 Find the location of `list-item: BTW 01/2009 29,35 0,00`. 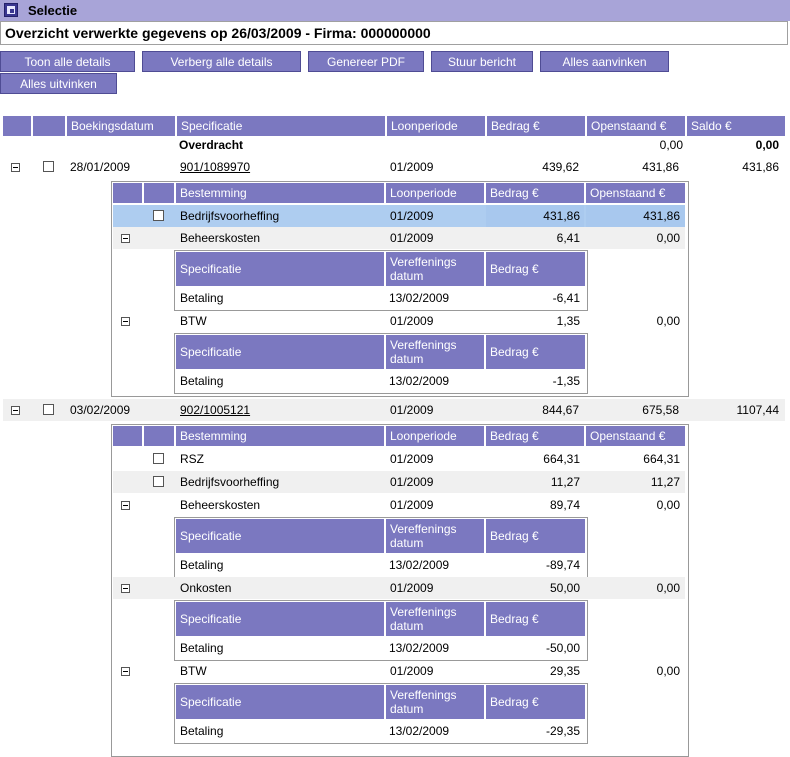

list-item: BTW 01/2009 29,35 0,00 is located at coordinates (399, 671).